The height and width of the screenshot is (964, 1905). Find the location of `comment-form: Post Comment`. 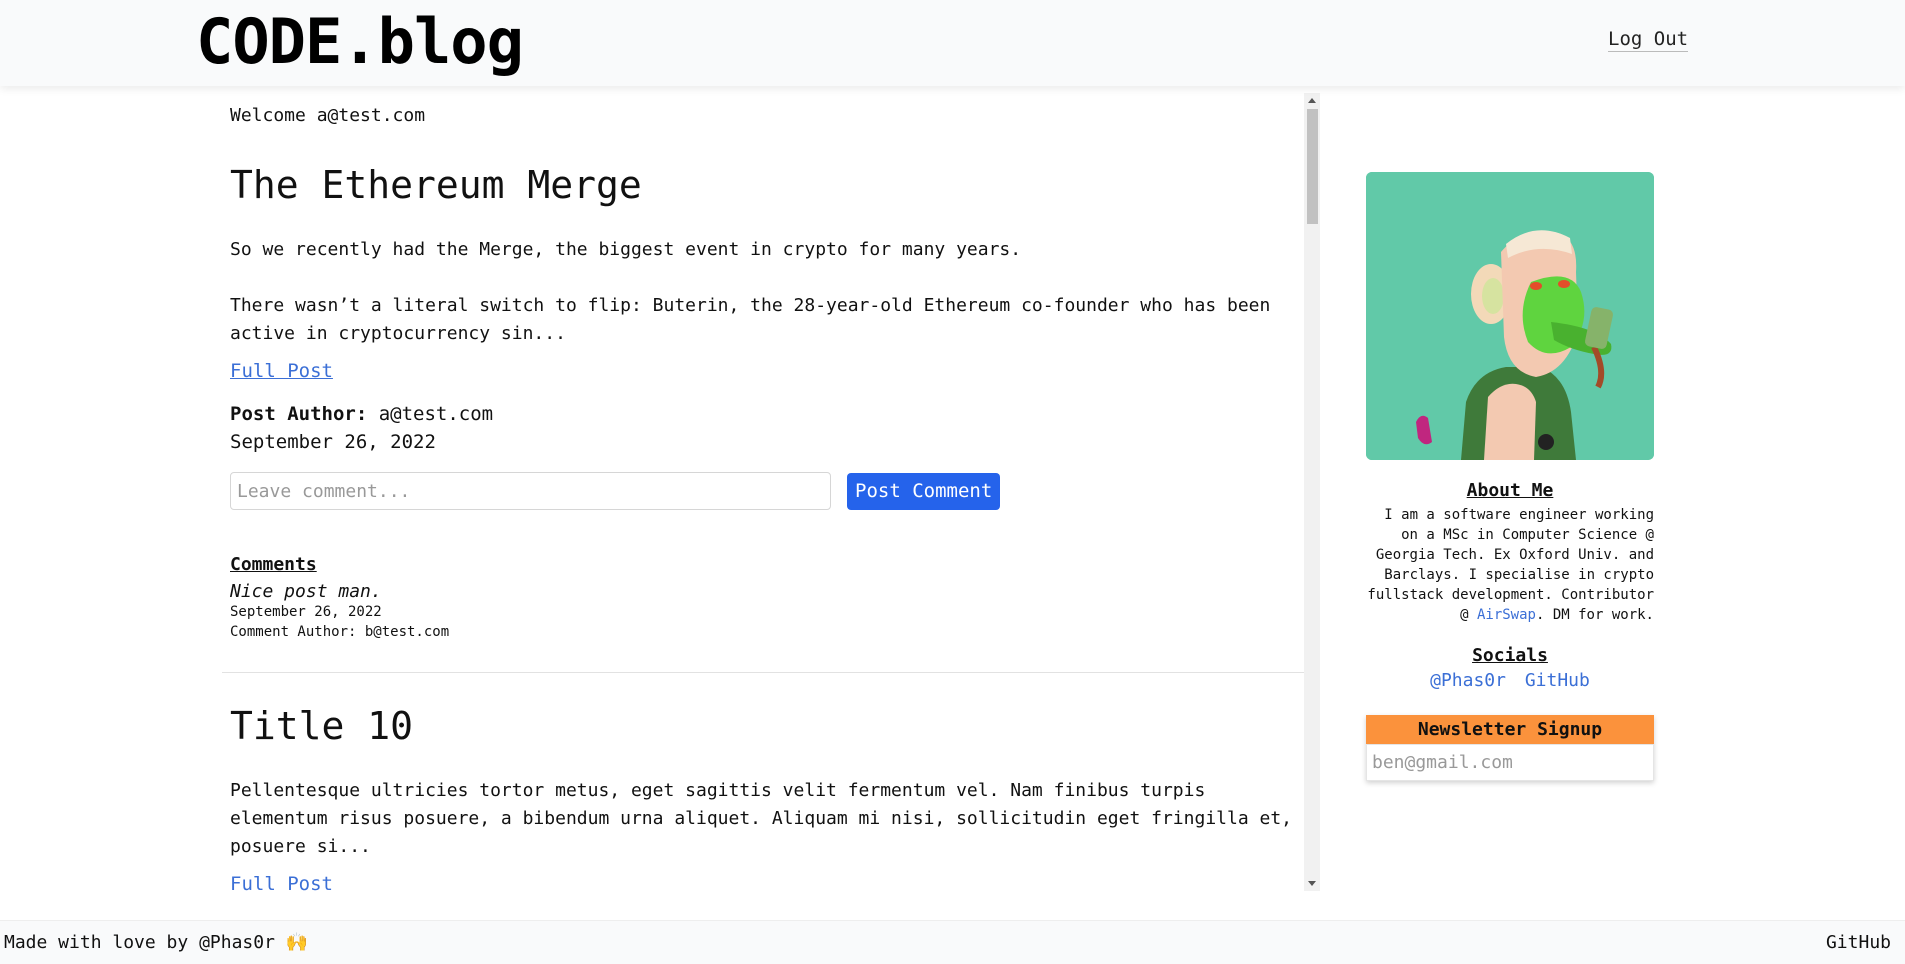

comment-form: Post Comment is located at coordinates (763, 491).